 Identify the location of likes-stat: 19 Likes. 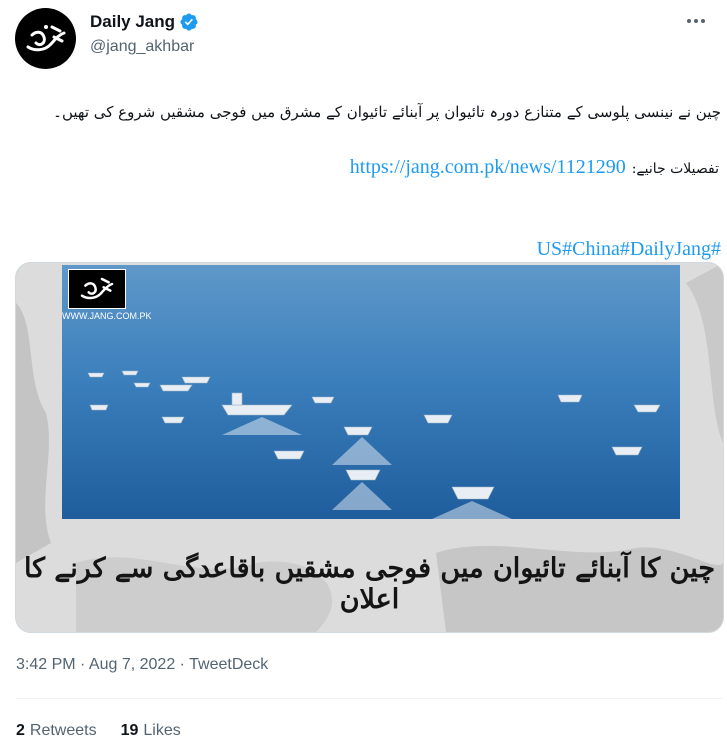
(151, 731).